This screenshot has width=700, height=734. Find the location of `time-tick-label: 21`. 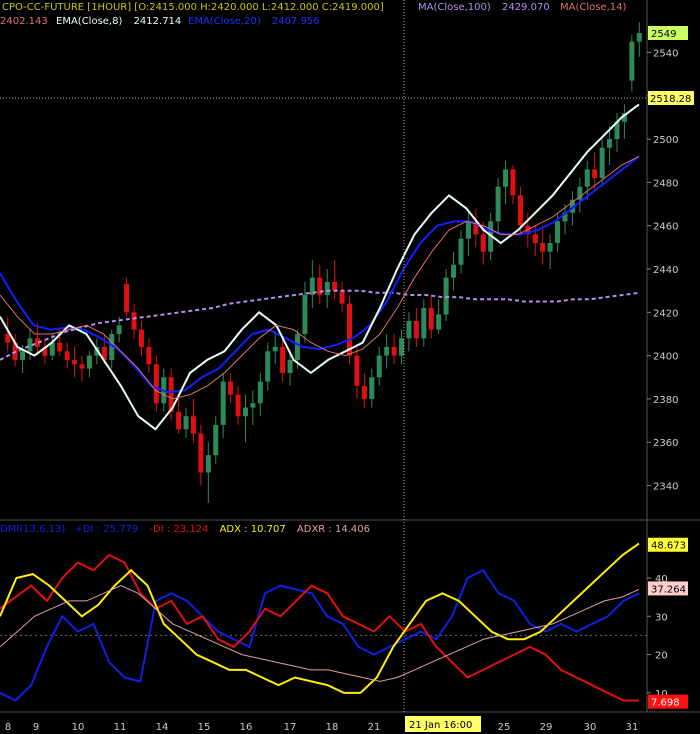

time-tick-label: 21 is located at coordinates (374, 727).